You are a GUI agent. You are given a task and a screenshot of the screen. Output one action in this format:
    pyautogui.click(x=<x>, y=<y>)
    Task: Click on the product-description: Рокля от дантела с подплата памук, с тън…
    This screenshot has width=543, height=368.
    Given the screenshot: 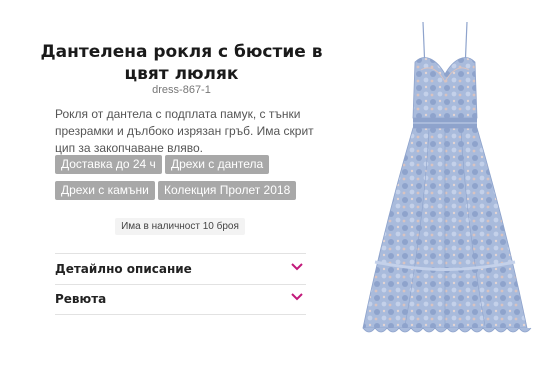 What is the action you would take?
    pyautogui.click(x=184, y=131)
    